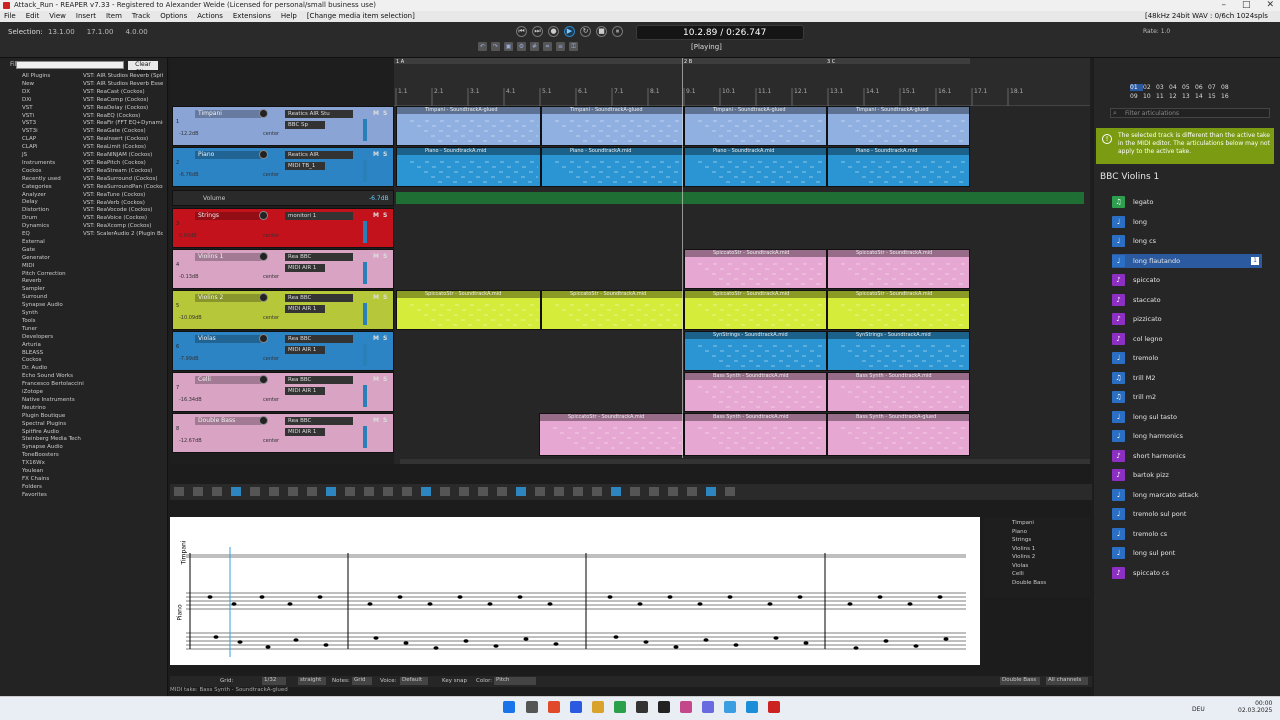 The width and height of the screenshot is (1280, 720). I want to click on channel-button: 05, so click(1188, 87).